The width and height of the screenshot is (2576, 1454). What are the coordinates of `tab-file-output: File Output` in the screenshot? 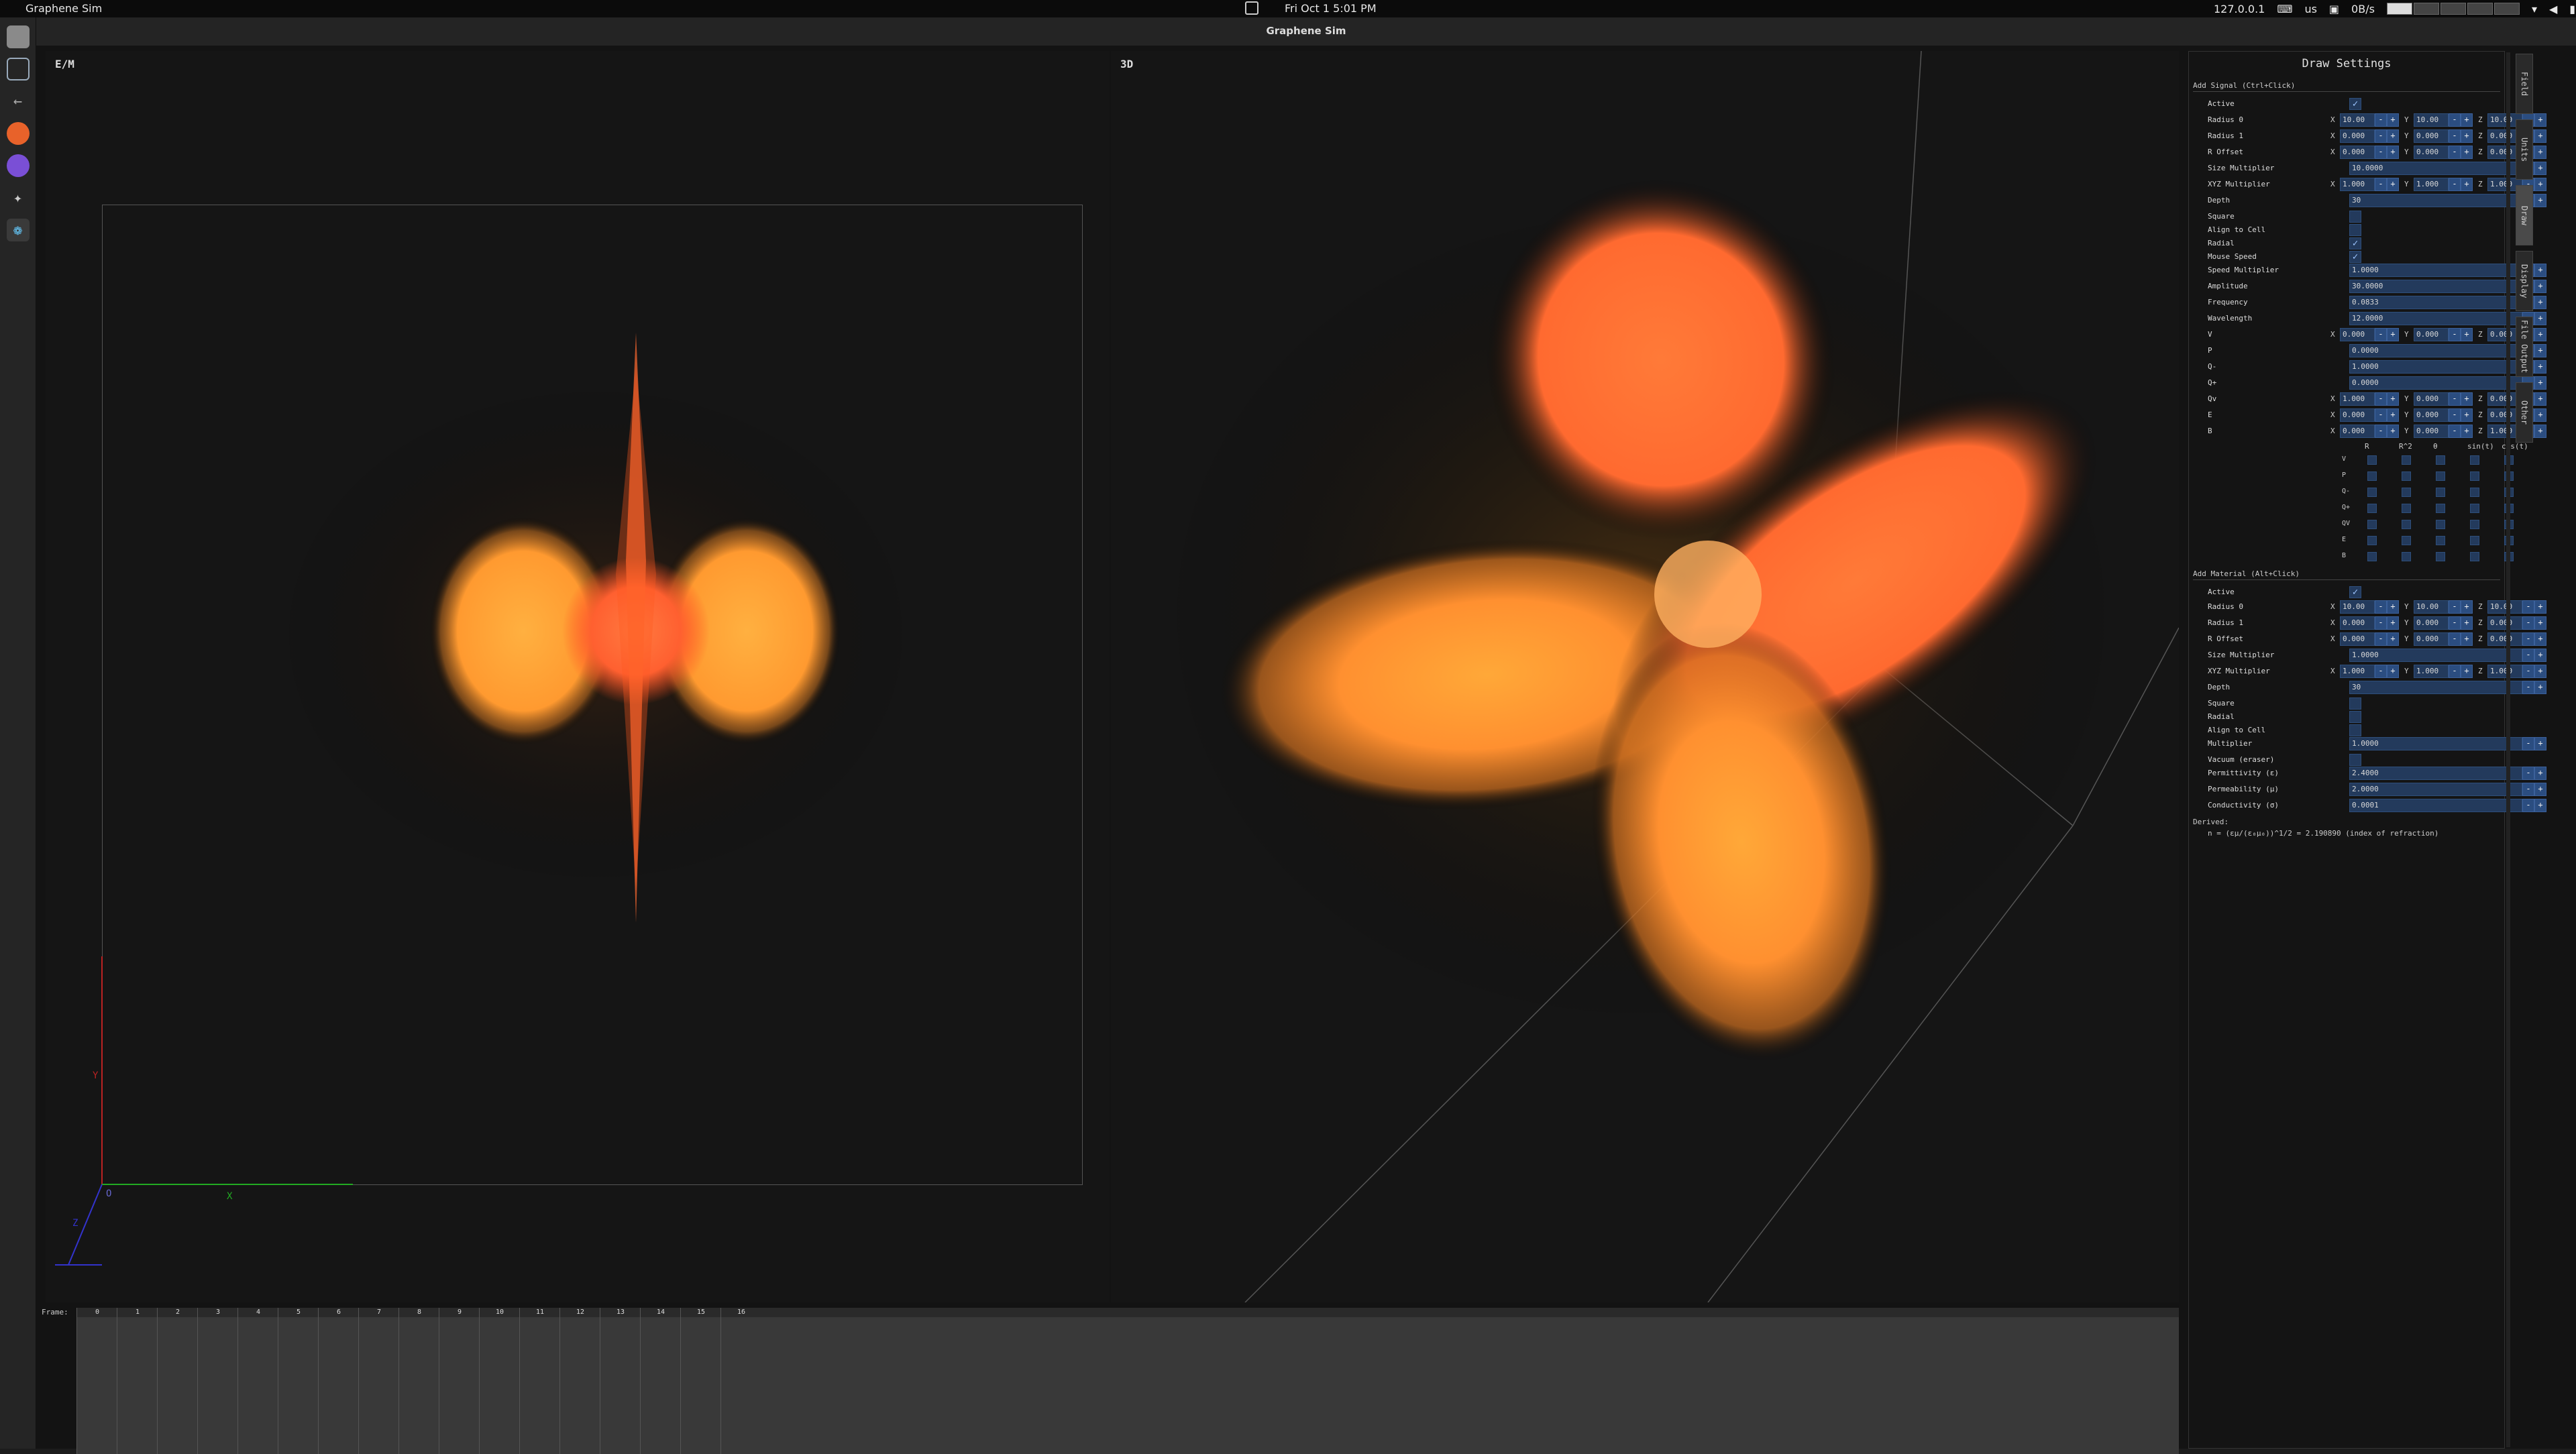 It's located at (2524, 347).